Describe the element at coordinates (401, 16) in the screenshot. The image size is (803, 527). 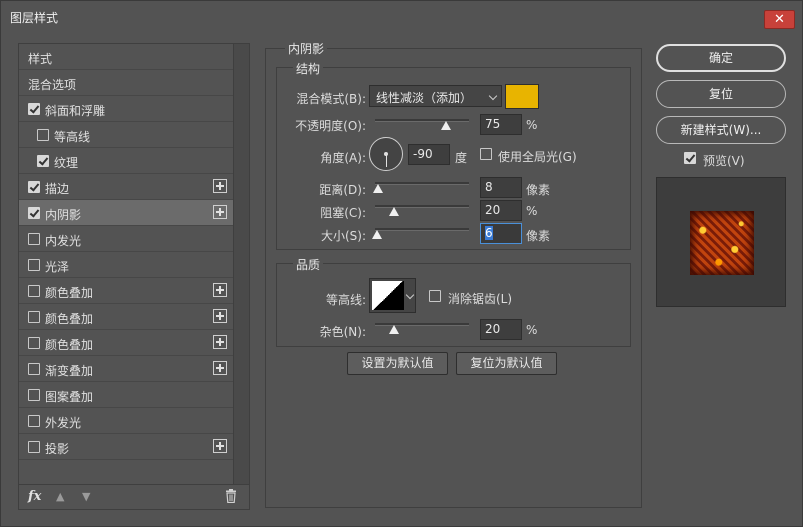
I see `title-bar: 图层样式 ✕` at that location.